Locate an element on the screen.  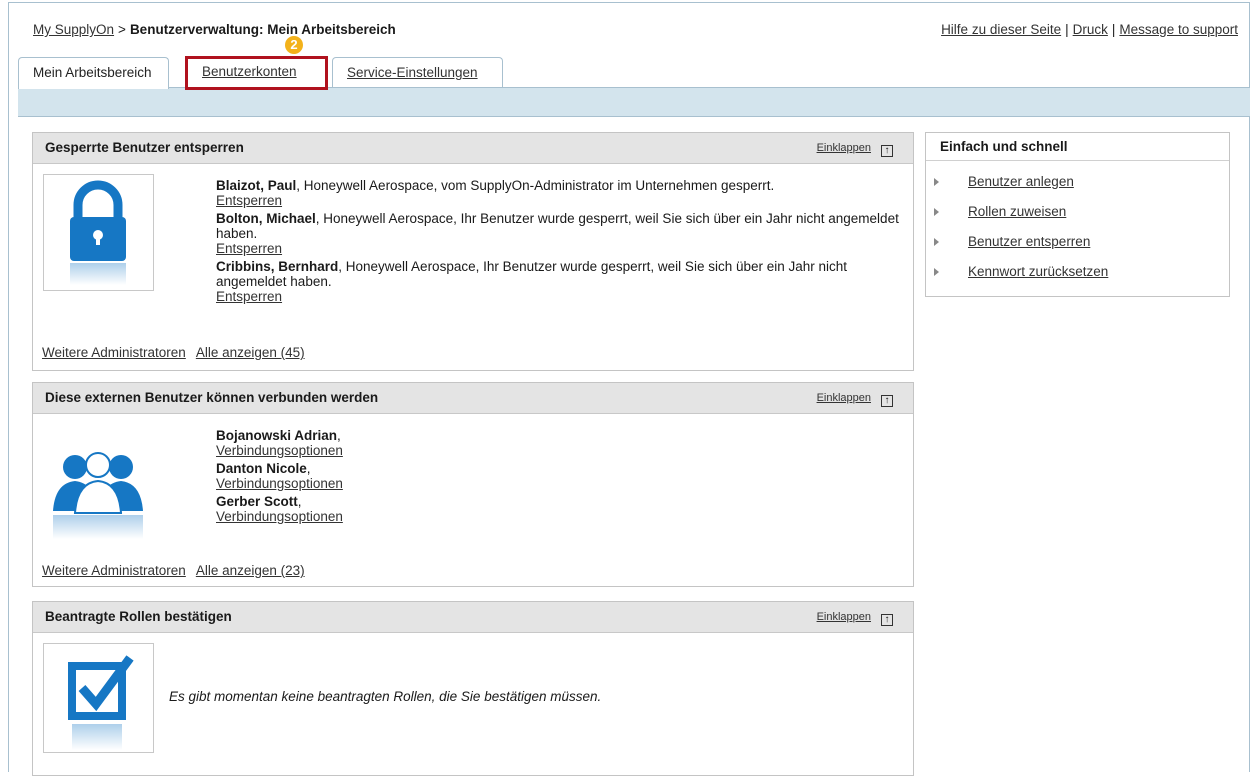
user-name: Cribbins, Bernhard is located at coordinates (277, 266).